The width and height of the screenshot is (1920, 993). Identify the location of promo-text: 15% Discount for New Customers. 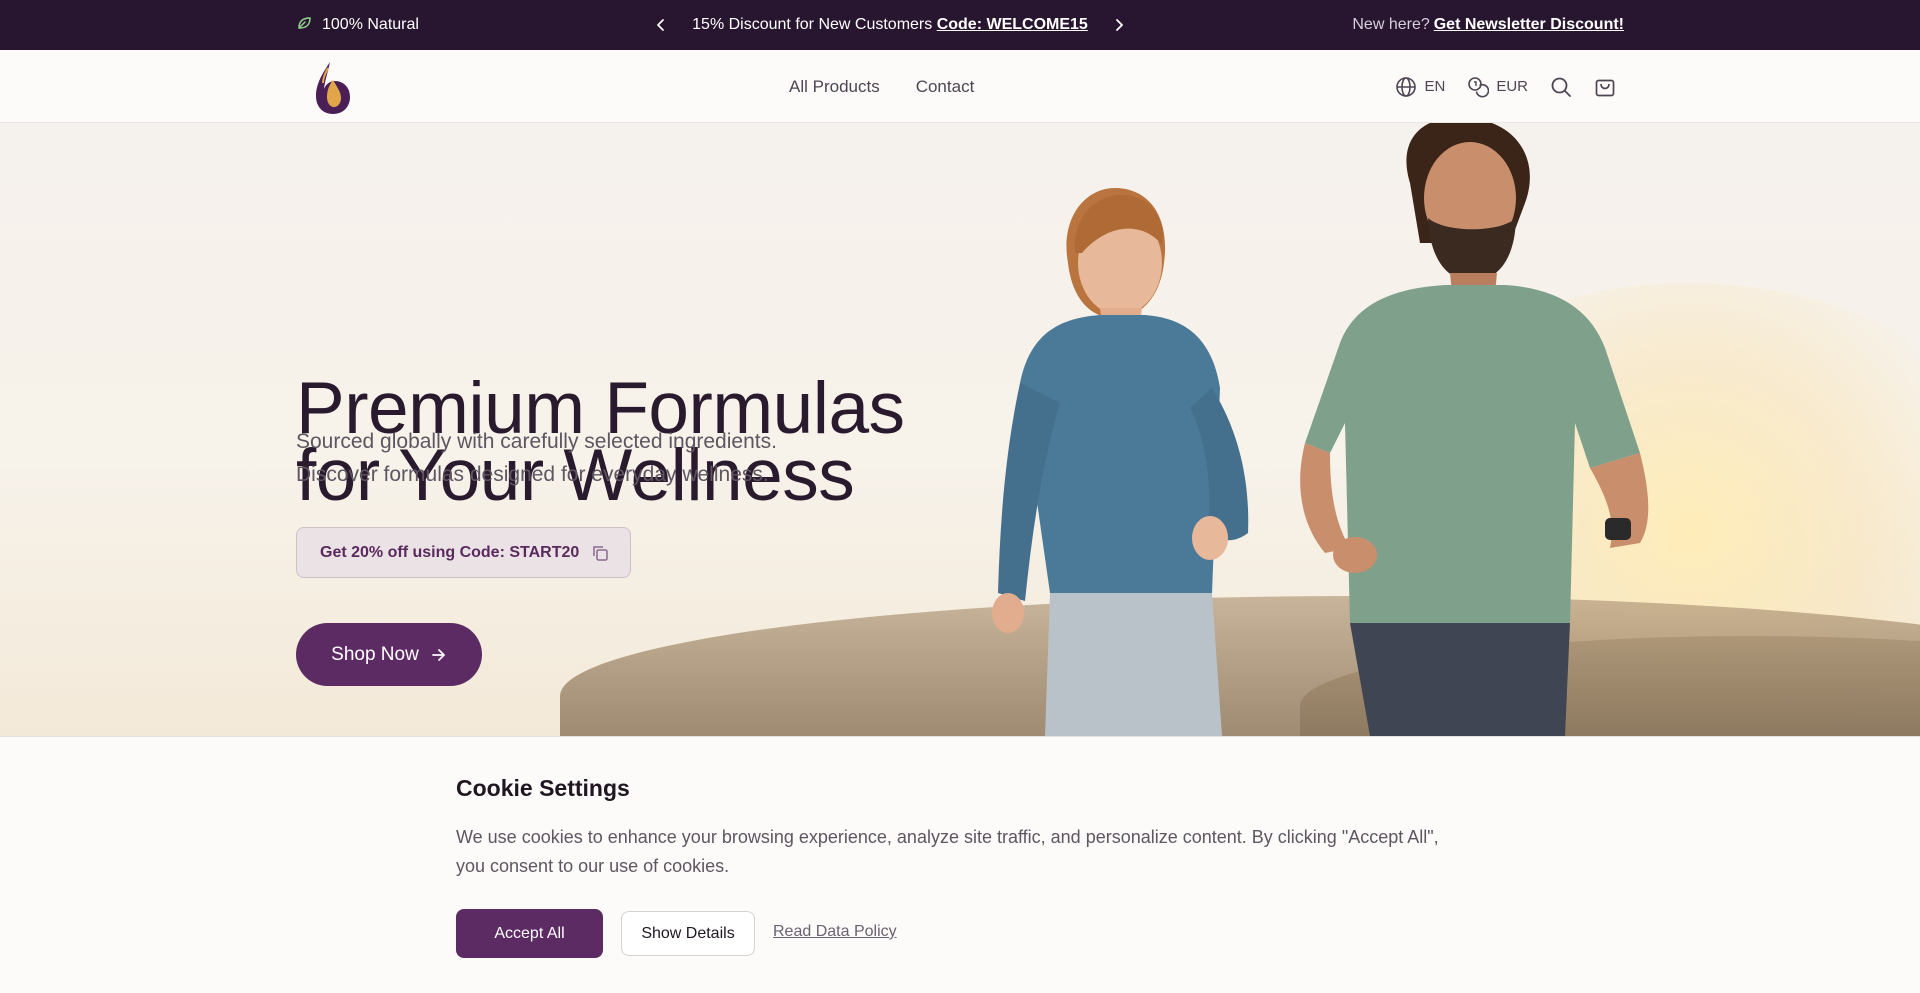
(812, 24).